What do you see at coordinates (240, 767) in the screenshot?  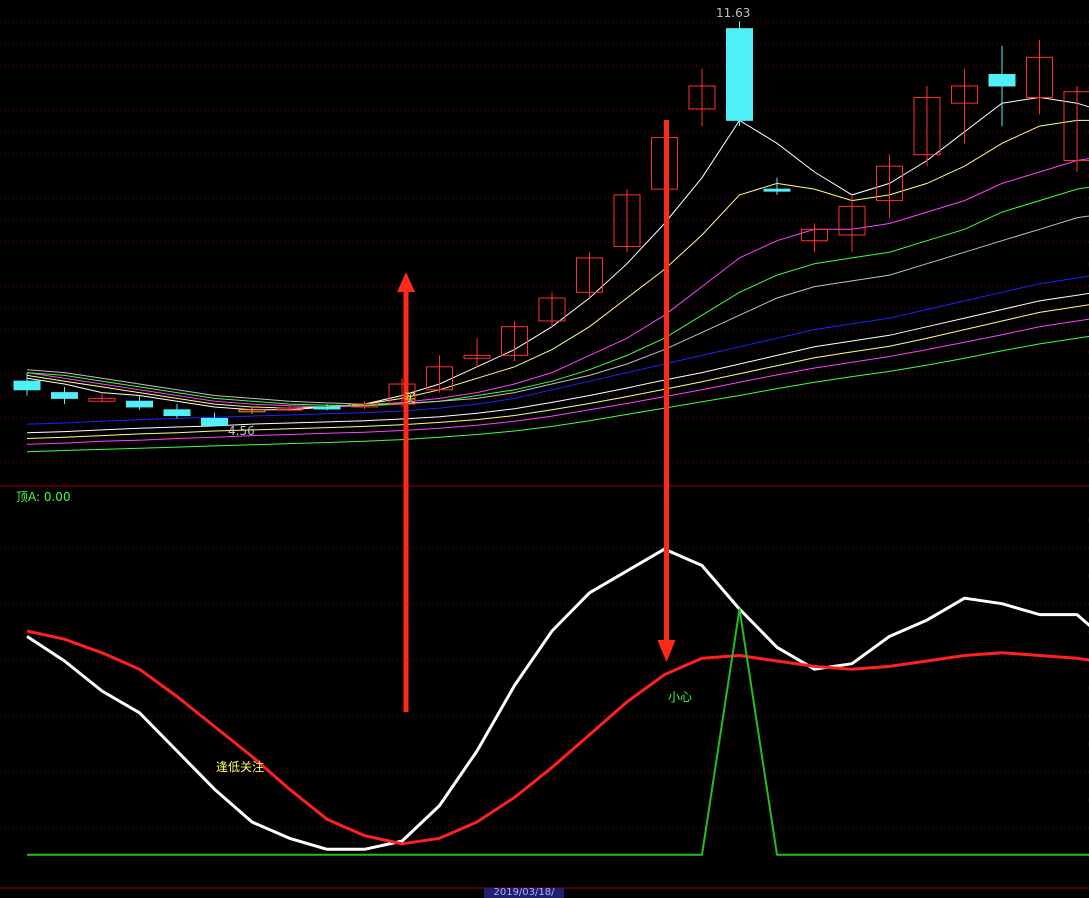 I see `low-focus-annotation: 逢低关注` at bounding box center [240, 767].